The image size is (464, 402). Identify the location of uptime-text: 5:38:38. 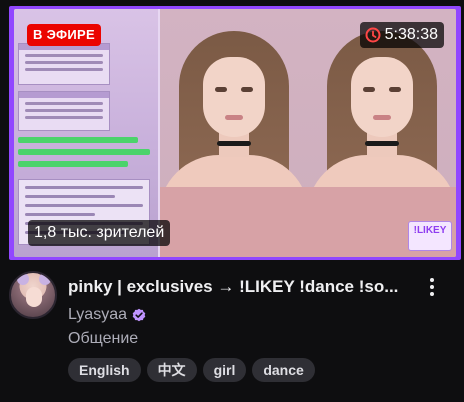
(411, 34).